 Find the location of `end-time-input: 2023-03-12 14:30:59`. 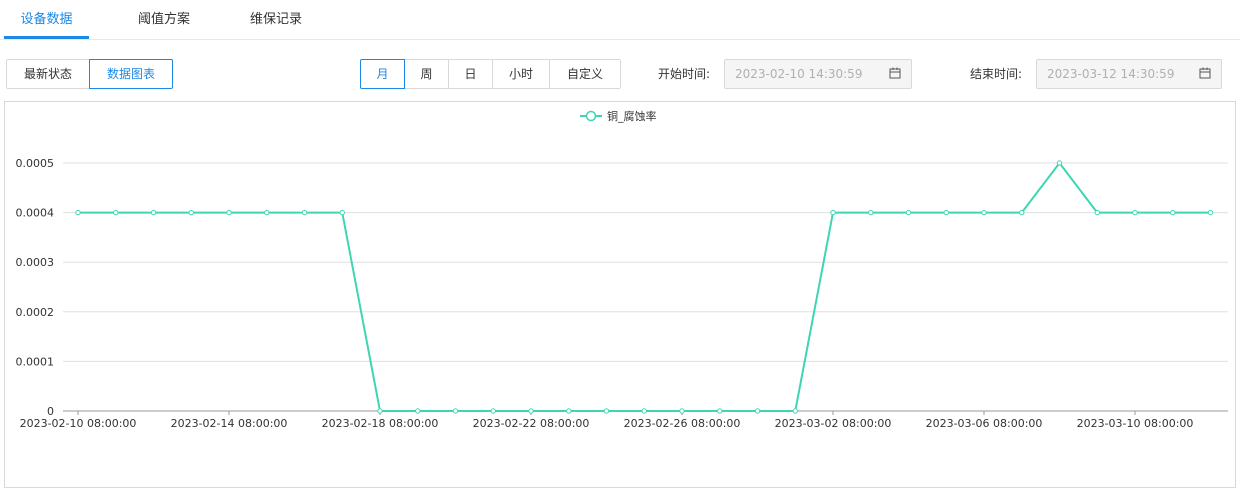

end-time-input: 2023-03-12 14:30:59 is located at coordinates (1129, 74).